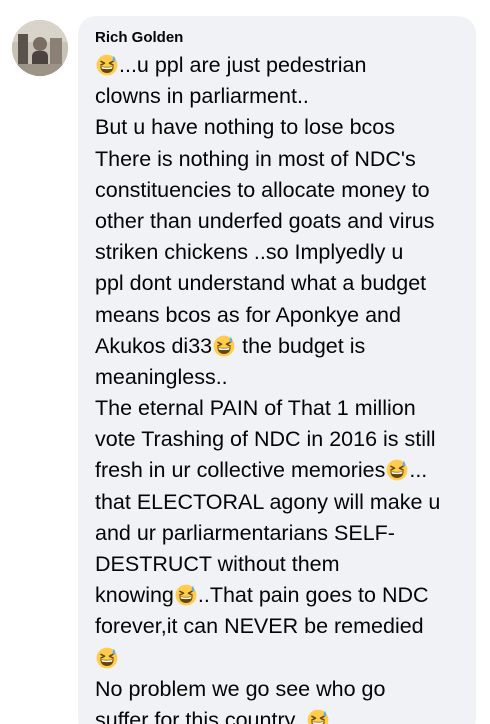 The image size is (490, 724). I want to click on comment-line: The eternal PAIN of That 1 million, so click(279, 408).